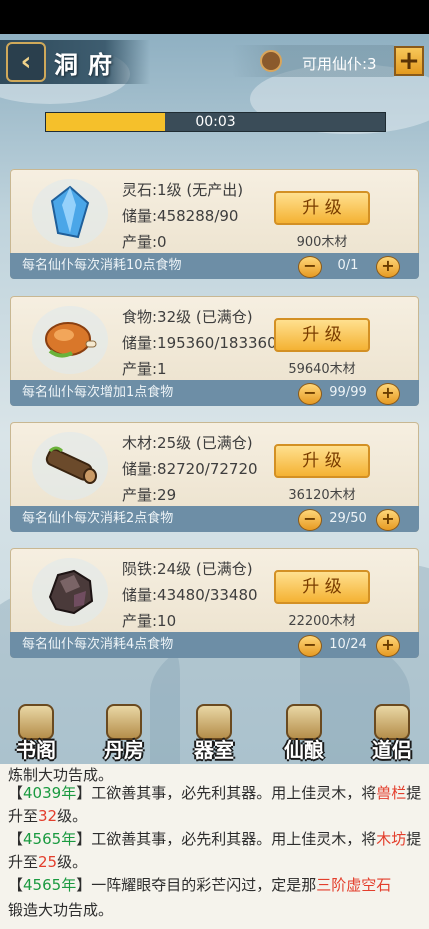 The image size is (429, 929). Describe the element at coordinates (304, 736) in the screenshot. I see `menu-brewery-button: 仙酿` at that location.